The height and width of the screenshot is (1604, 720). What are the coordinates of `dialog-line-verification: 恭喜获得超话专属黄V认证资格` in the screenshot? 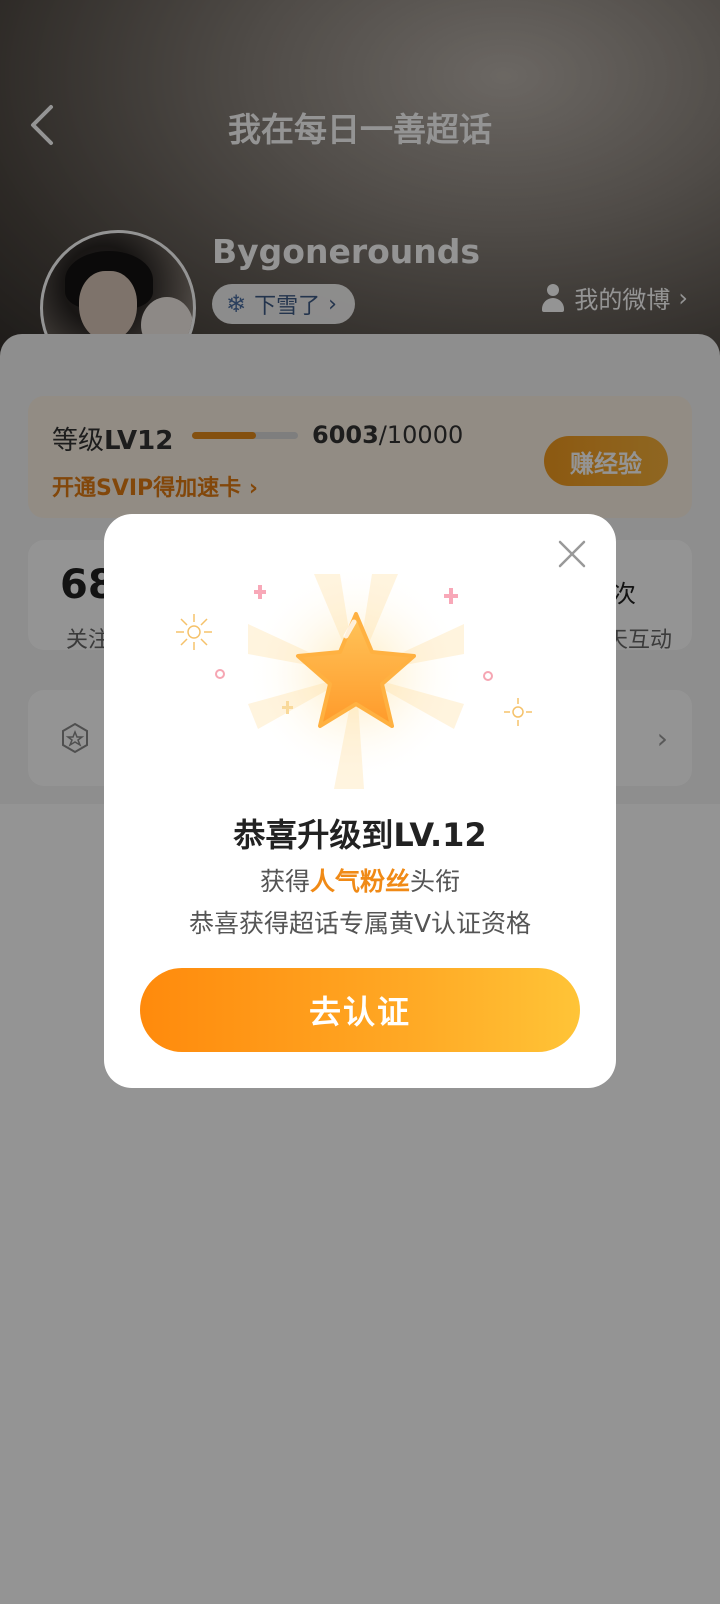 It's located at (360, 923).